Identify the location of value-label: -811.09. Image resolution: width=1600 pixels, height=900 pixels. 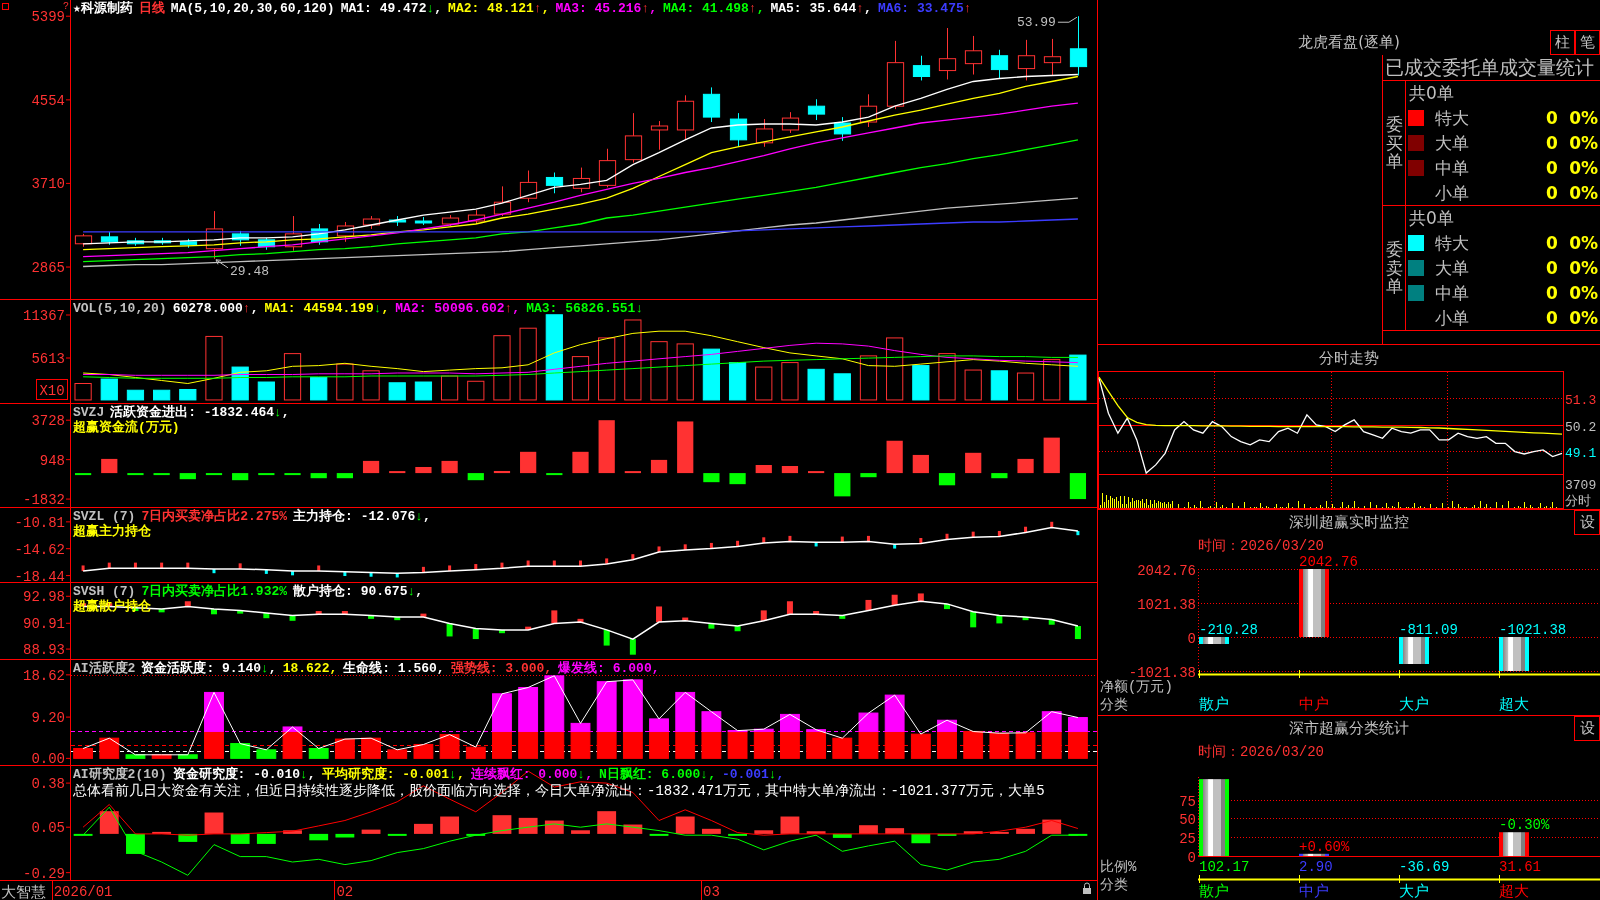
(1428, 630).